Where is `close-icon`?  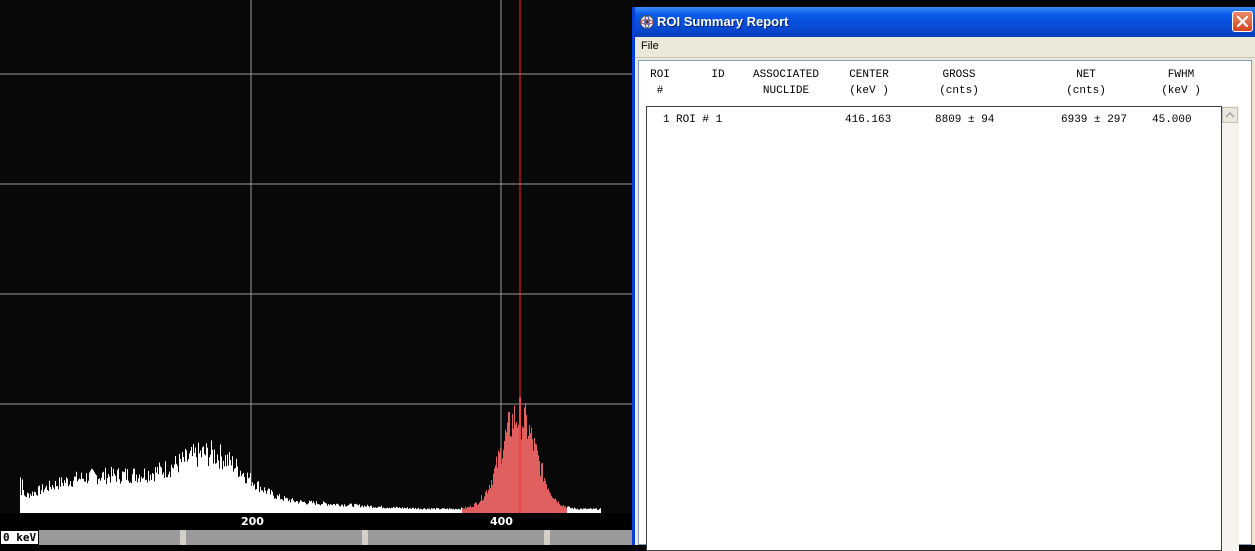 close-icon is located at coordinates (1242, 21).